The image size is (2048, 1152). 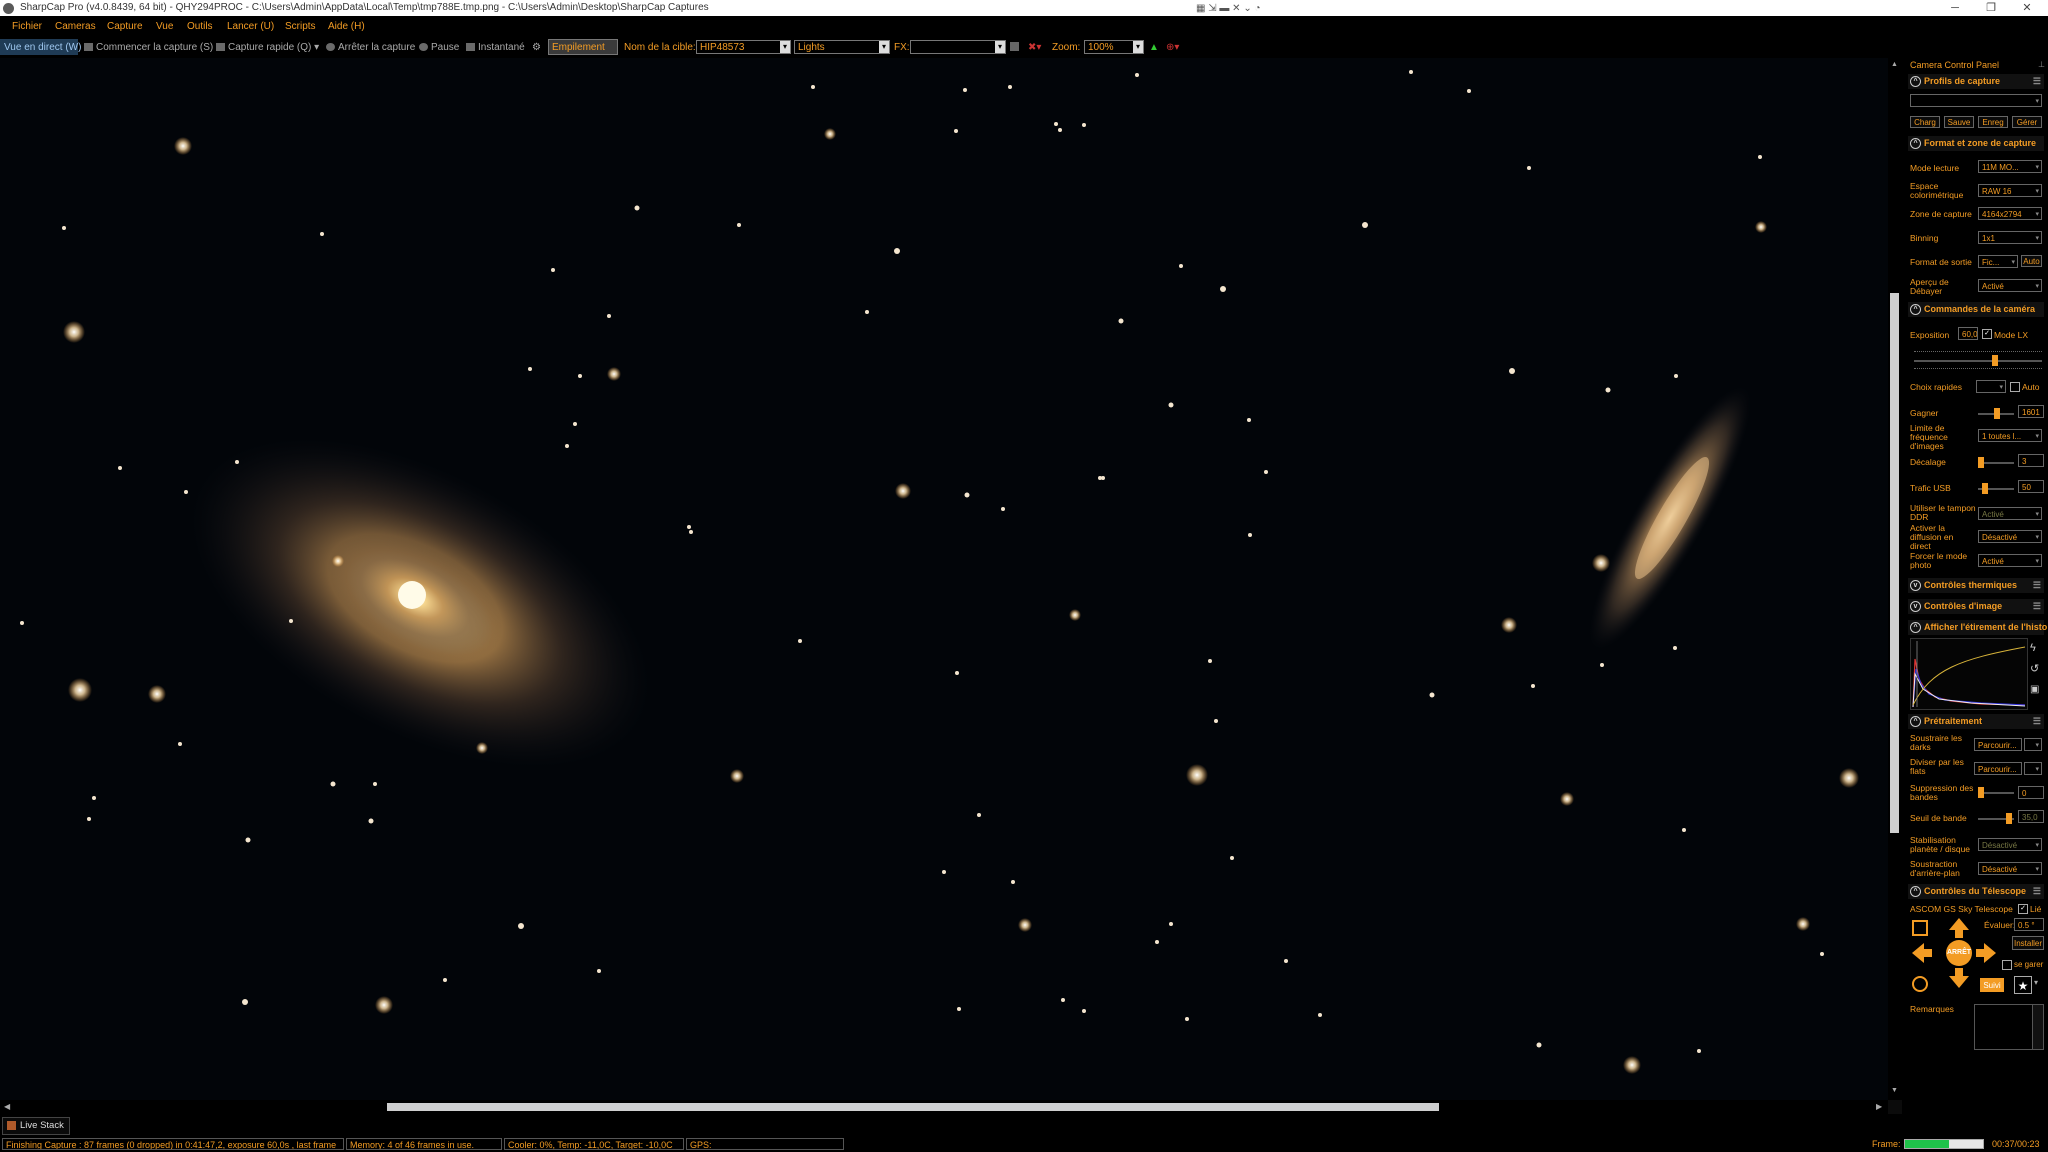 What do you see at coordinates (1968, 333) in the screenshot?
I see `exposure-input: 60,0` at bounding box center [1968, 333].